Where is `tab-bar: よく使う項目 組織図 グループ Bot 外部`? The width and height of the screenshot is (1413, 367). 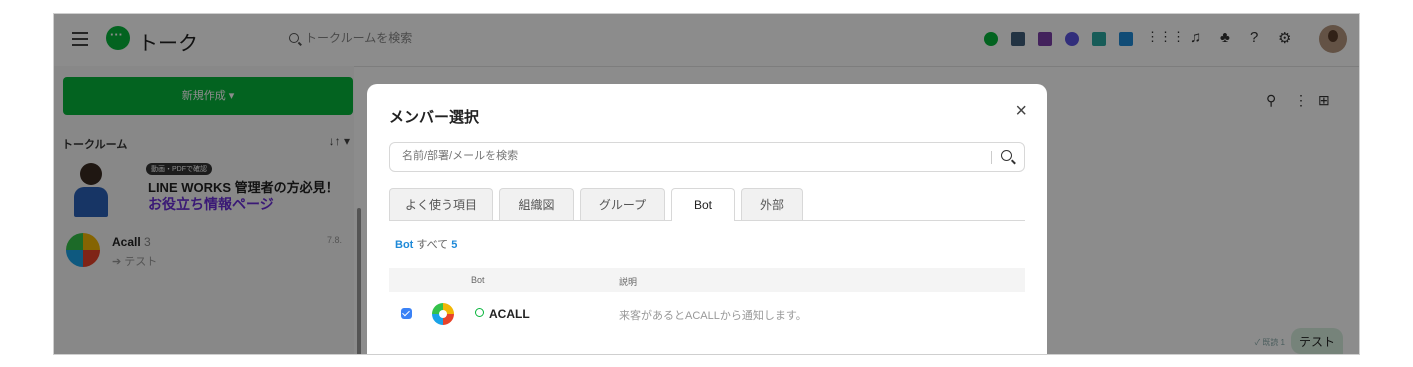
tab-bar: よく使う項目 組織図 グループ Bot 外部 is located at coordinates (707, 204).